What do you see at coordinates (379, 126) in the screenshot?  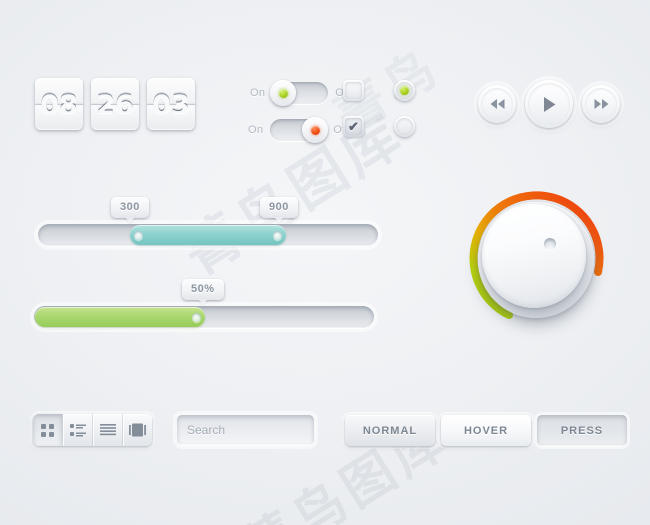 I see `choice-row-bottom: ✔` at bounding box center [379, 126].